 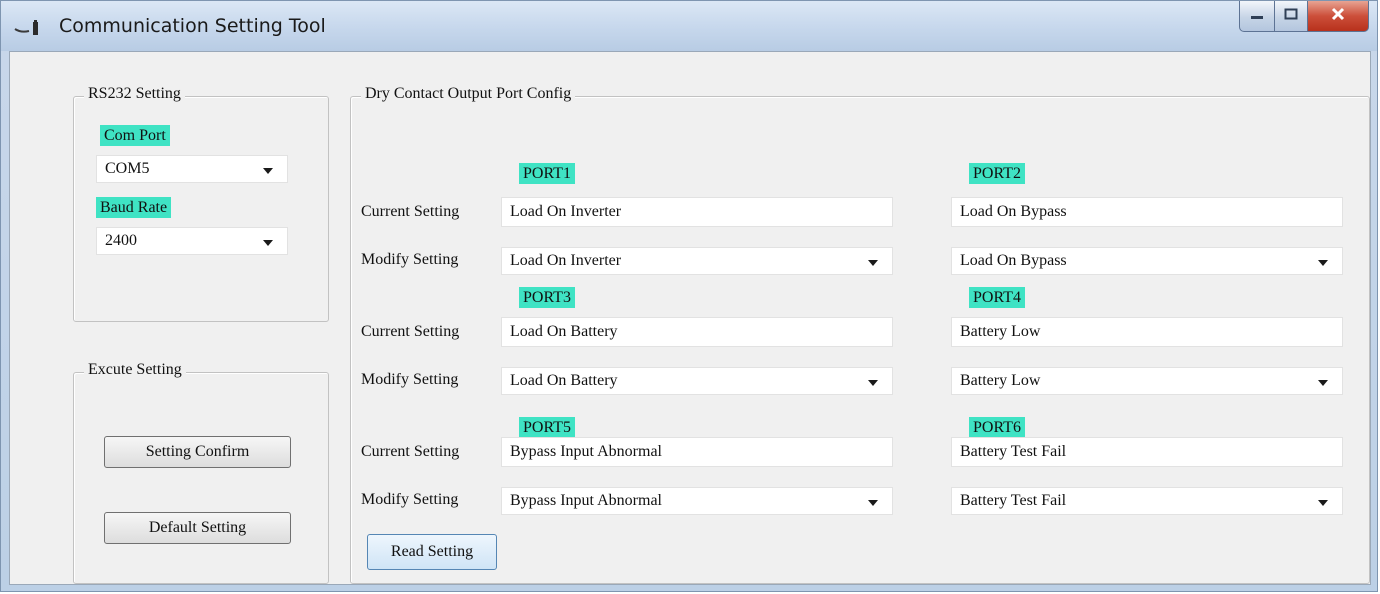 I want to click on close-icon, so click(x=1338, y=16).